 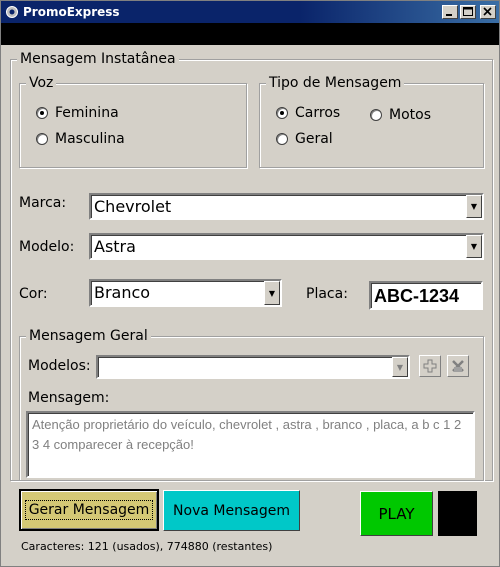 I want to click on radio-carros: Carros, so click(x=308, y=113).